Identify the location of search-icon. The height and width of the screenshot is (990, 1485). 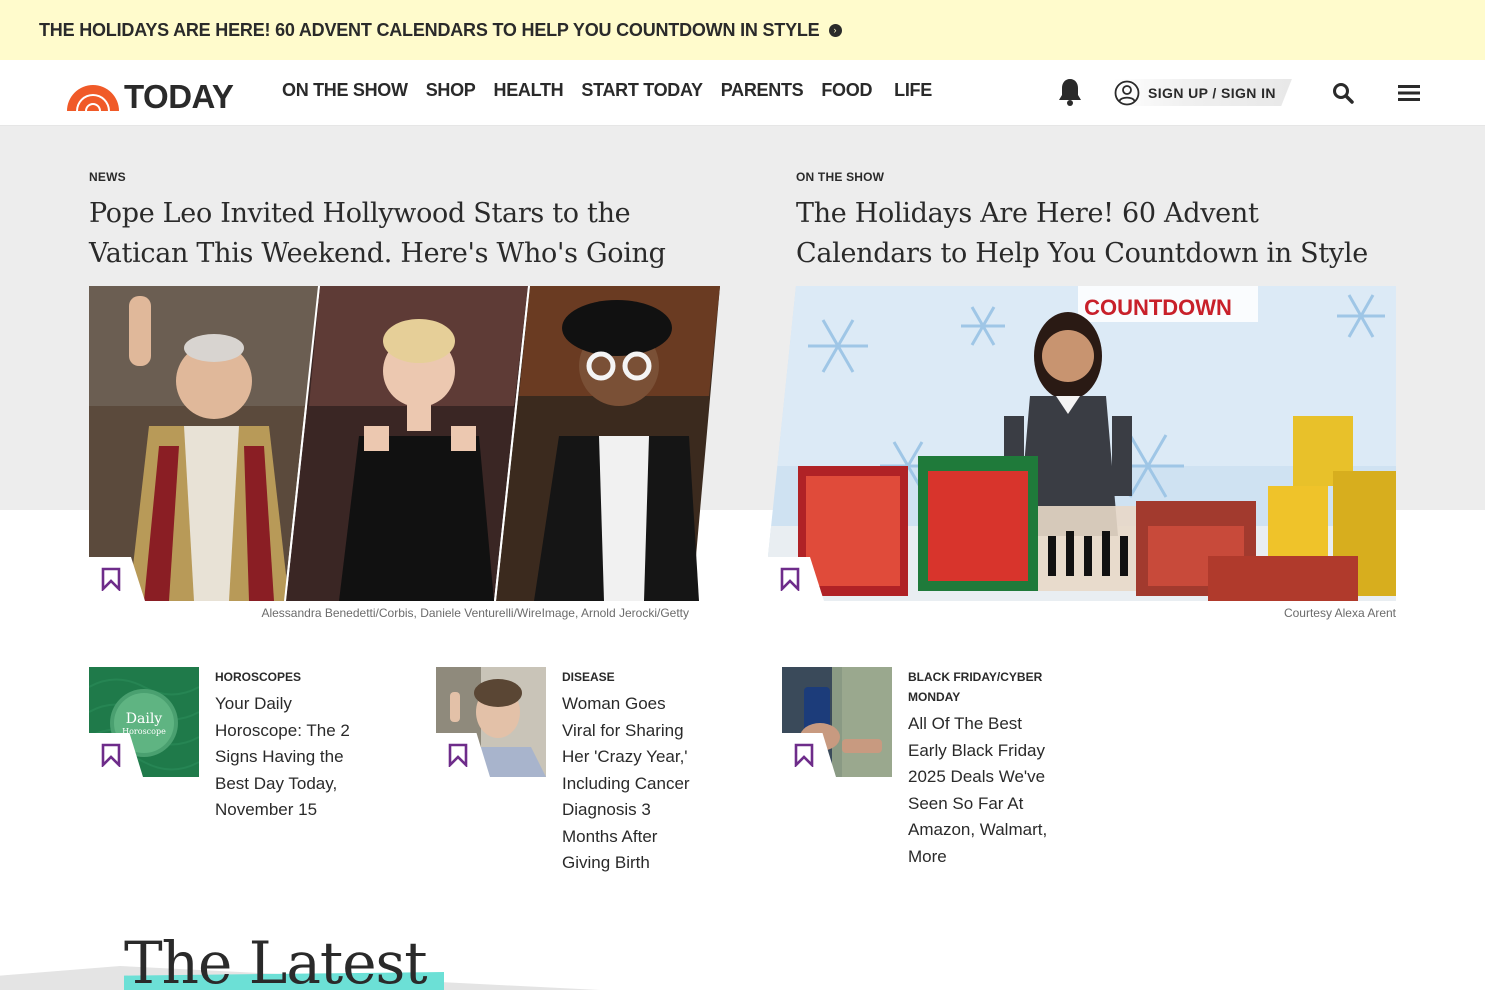
(1343, 93).